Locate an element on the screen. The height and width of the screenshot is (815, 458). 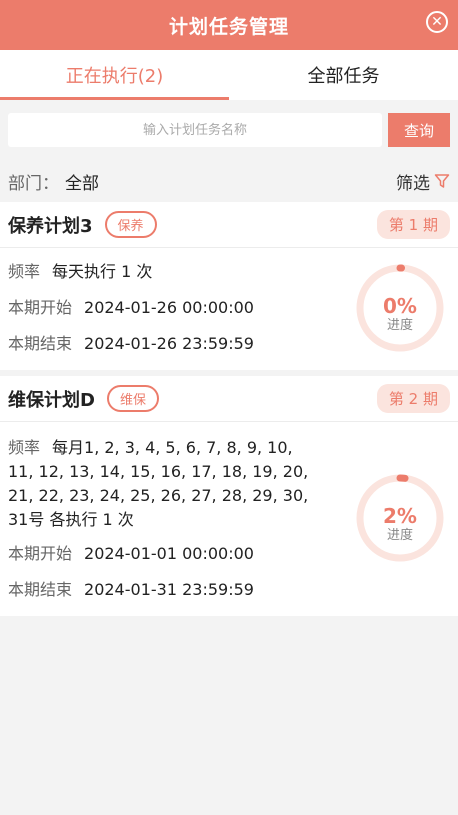
department-selector: 部门： 全部 is located at coordinates (53, 181).